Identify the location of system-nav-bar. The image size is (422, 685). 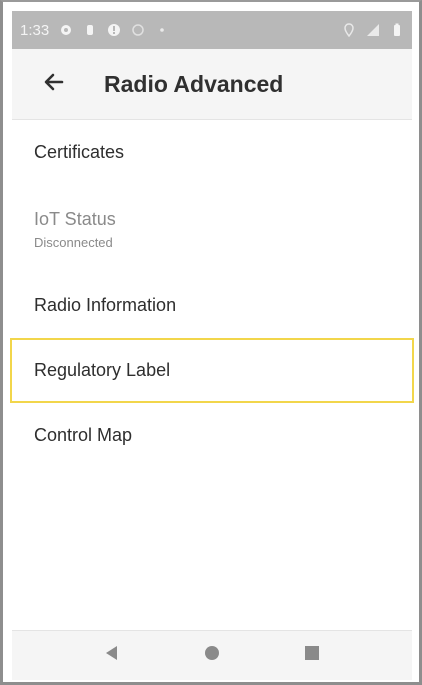
(212, 655).